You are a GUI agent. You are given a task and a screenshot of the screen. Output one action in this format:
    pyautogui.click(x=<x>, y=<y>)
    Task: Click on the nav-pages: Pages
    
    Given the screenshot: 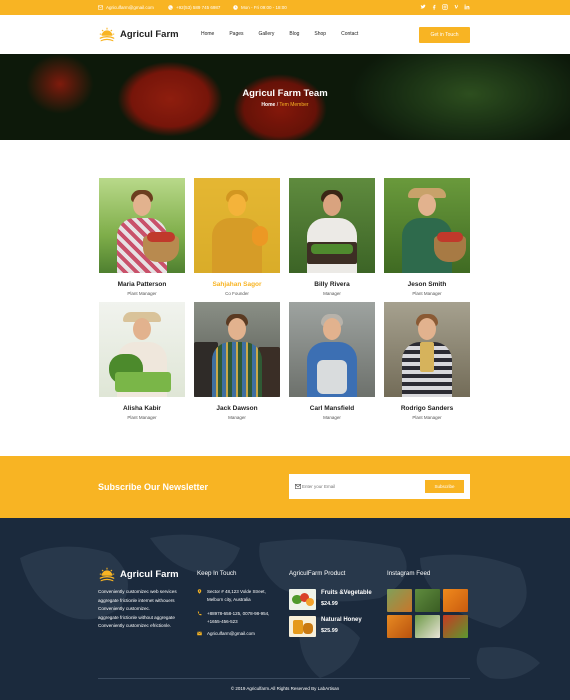 What is the action you would take?
    pyautogui.click(x=236, y=34)
    